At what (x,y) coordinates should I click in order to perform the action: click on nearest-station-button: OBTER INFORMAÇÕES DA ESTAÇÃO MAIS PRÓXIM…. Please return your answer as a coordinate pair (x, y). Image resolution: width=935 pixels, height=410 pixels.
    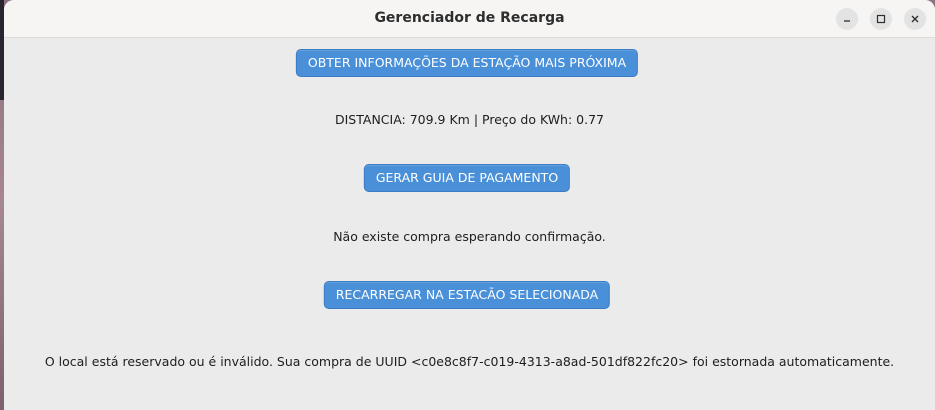
    Looking at the image, I should click on (467, 63).